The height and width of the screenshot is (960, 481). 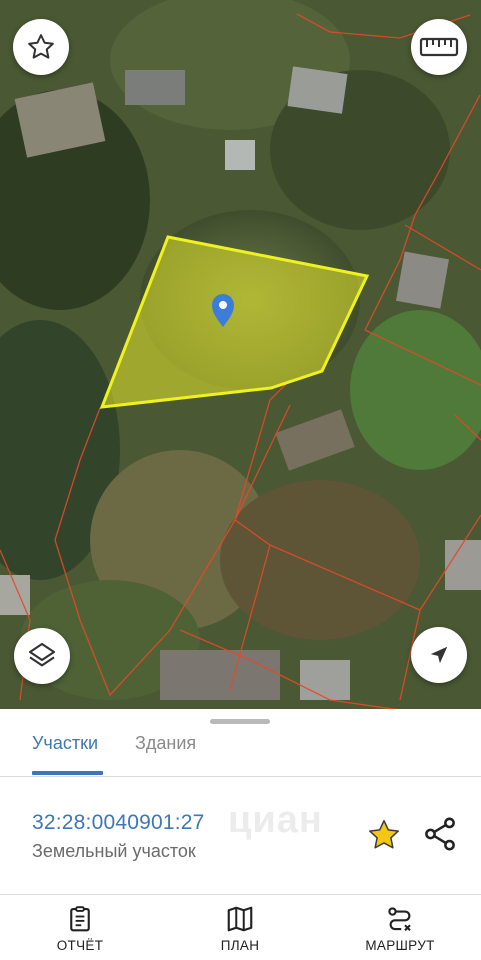 What do you see at coordinates (165, 753) in the screenshot?
I see `tab-buildings: Здания` at bounding box center [165, 753].